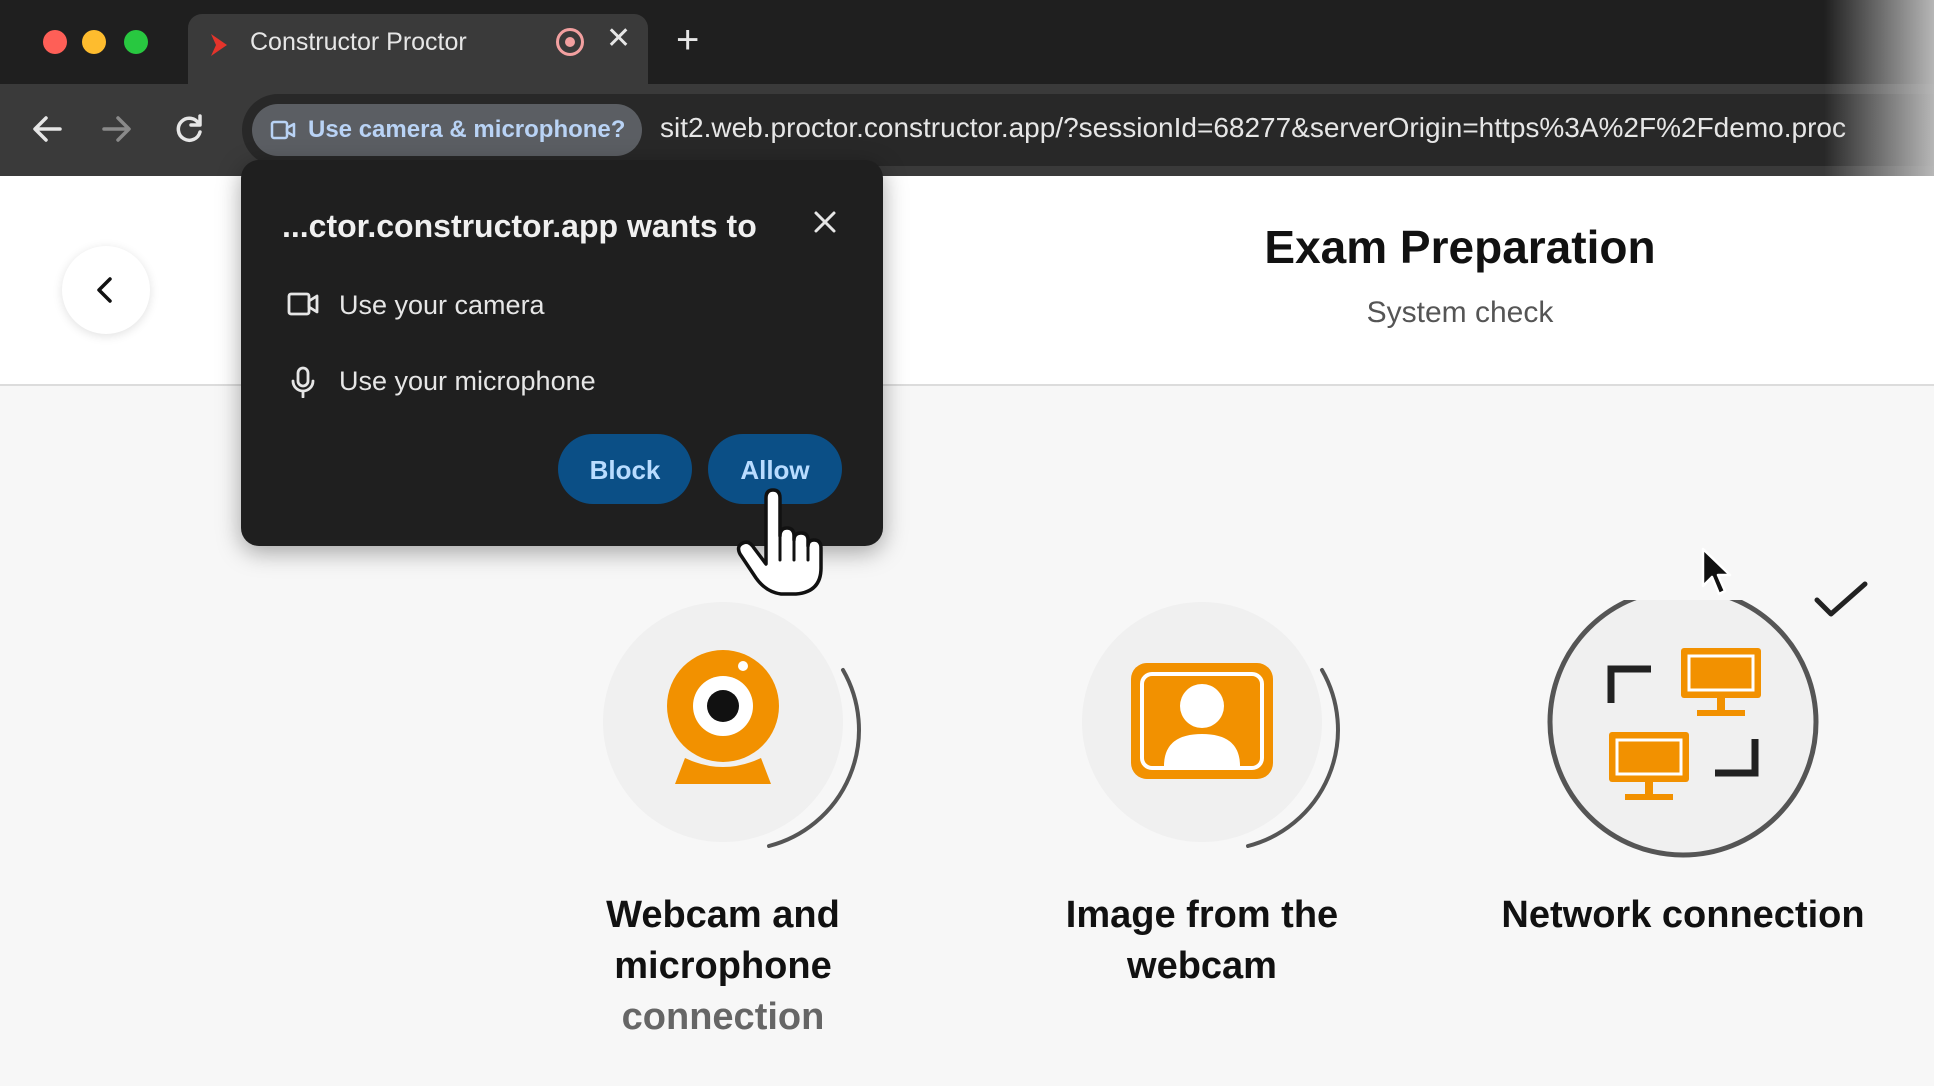 The width and height of the screenshot is (1934, 1086). Describe the element at coordinates (723, 966) in the screenshot. I see `check-label: Webcam and microphone connection` at that location.